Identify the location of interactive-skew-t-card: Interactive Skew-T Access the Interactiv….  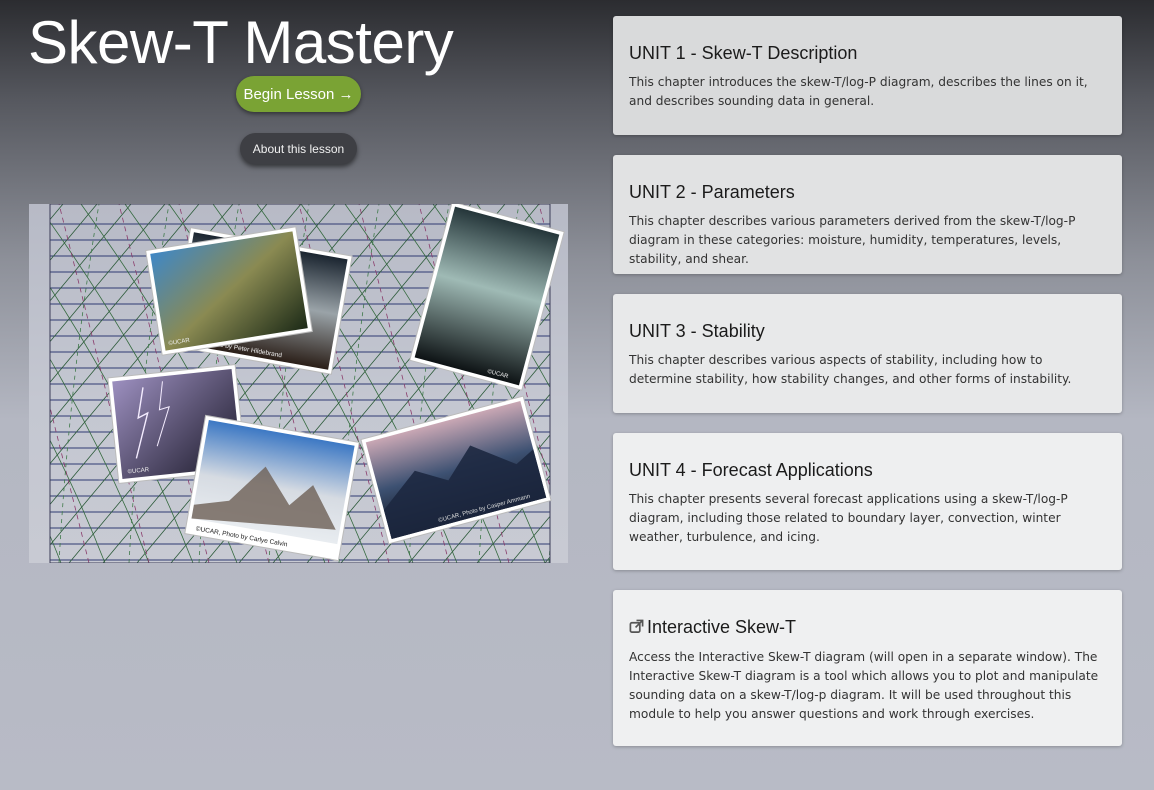
(867, 668).